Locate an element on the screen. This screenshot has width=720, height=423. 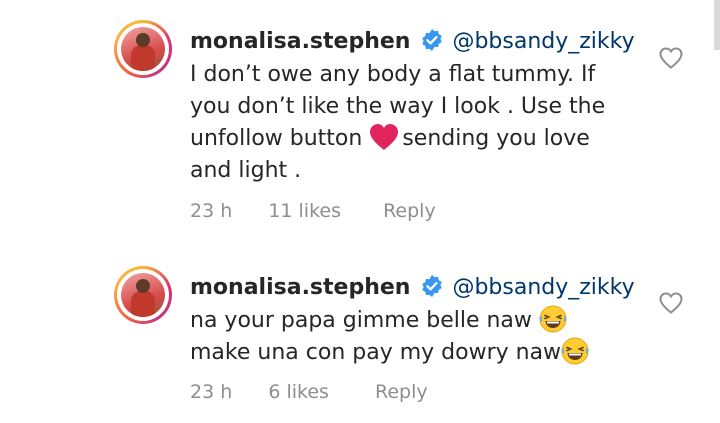
comment-line: you don’t like the way I look . Use the is located at coordinates (398, 106).